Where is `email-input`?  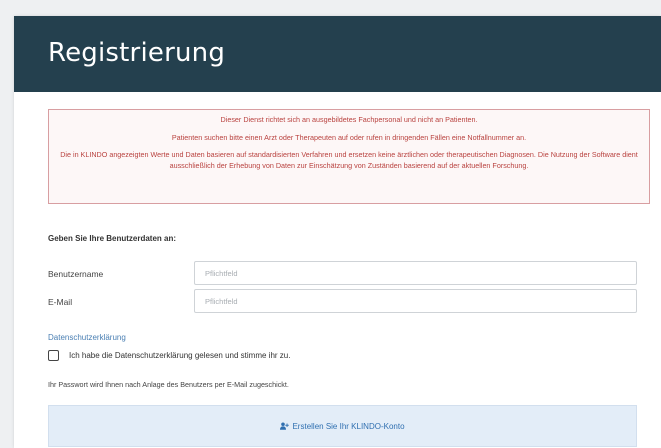
email-input is located at coordinates (415, 301).